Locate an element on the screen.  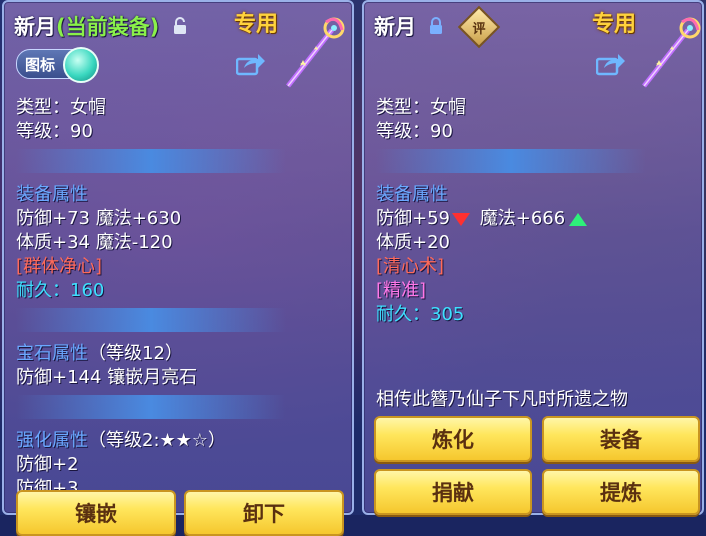
unlock-icon is located at coordinates (180, 28).